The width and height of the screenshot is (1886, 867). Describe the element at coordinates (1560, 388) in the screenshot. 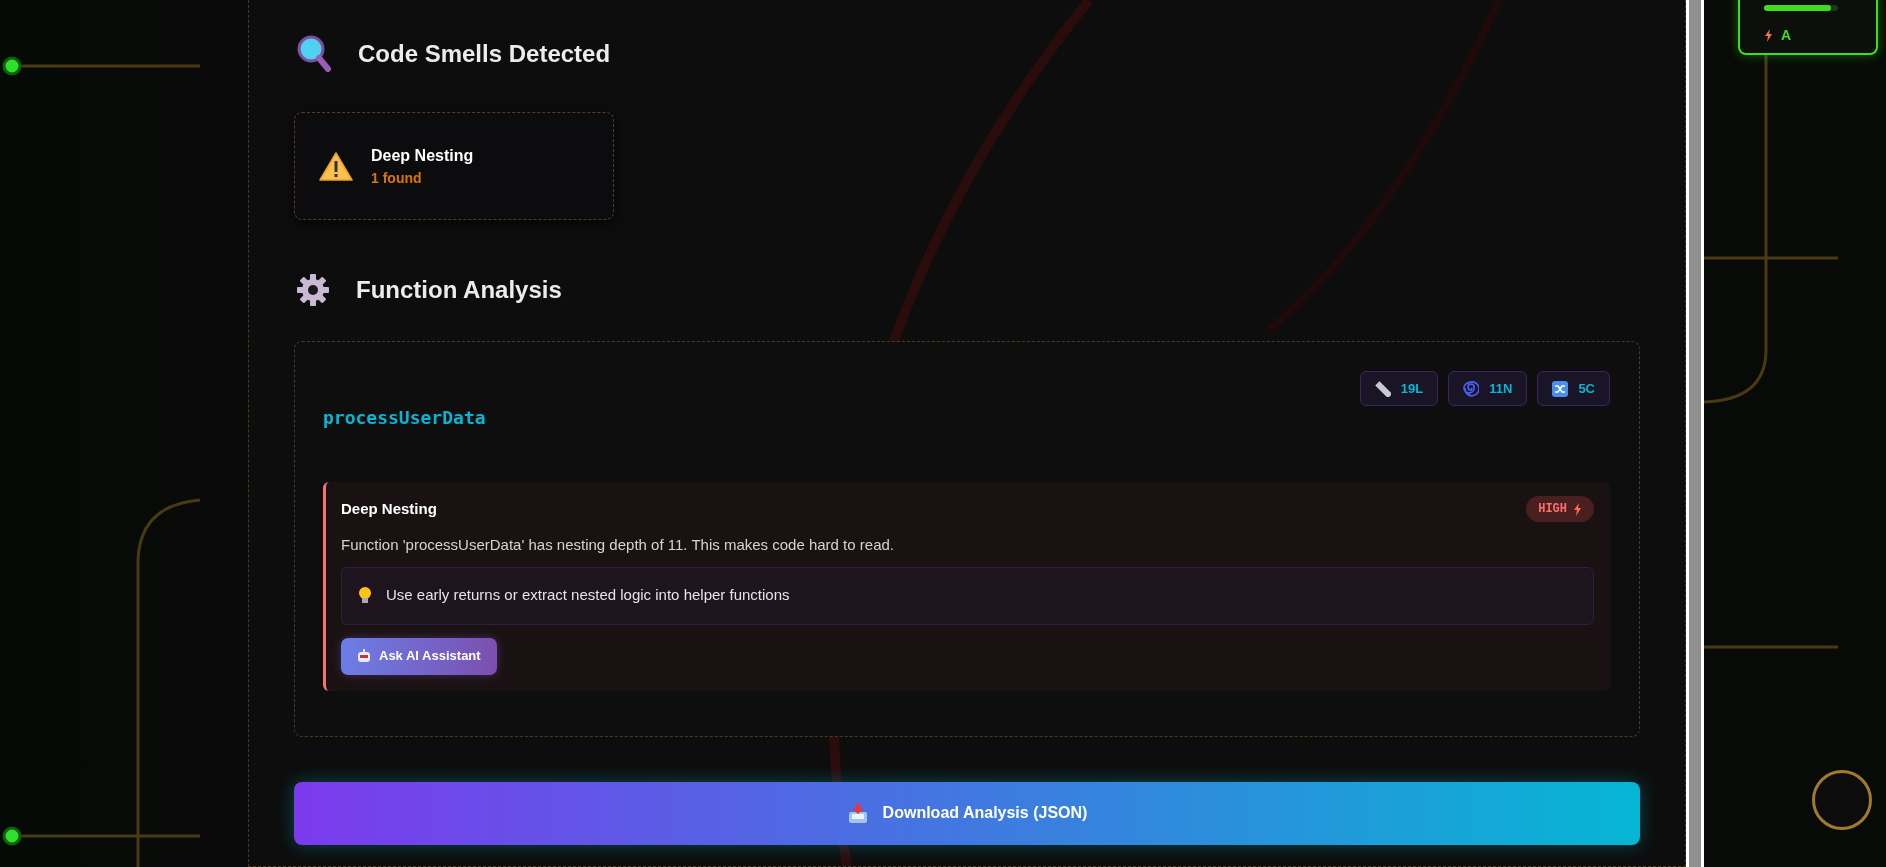

I see `shuffle-icon` at that location.